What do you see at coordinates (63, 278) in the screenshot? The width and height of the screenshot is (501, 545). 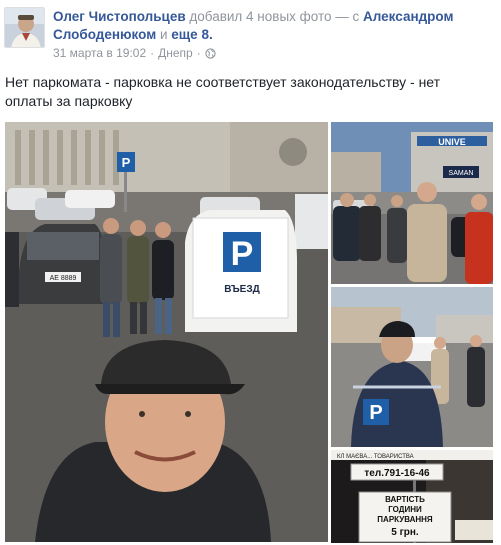 I see `license-plate: АЕ 8889` at bounding box center [63, 278].